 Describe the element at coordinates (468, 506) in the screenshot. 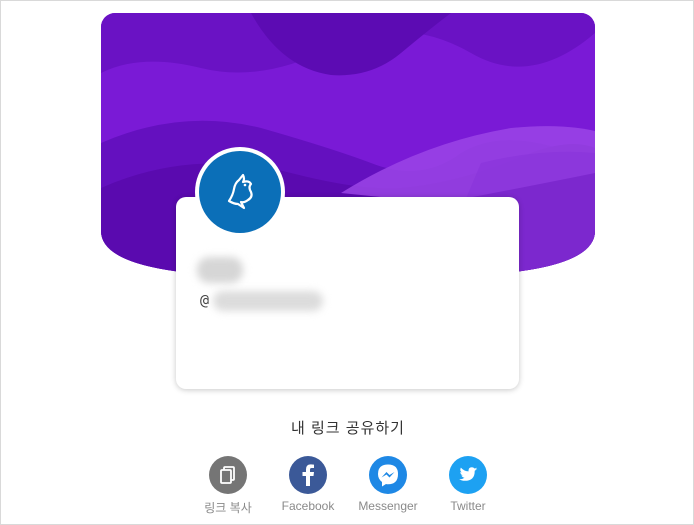

I see `share-twitter-label: Twitter` at that location.